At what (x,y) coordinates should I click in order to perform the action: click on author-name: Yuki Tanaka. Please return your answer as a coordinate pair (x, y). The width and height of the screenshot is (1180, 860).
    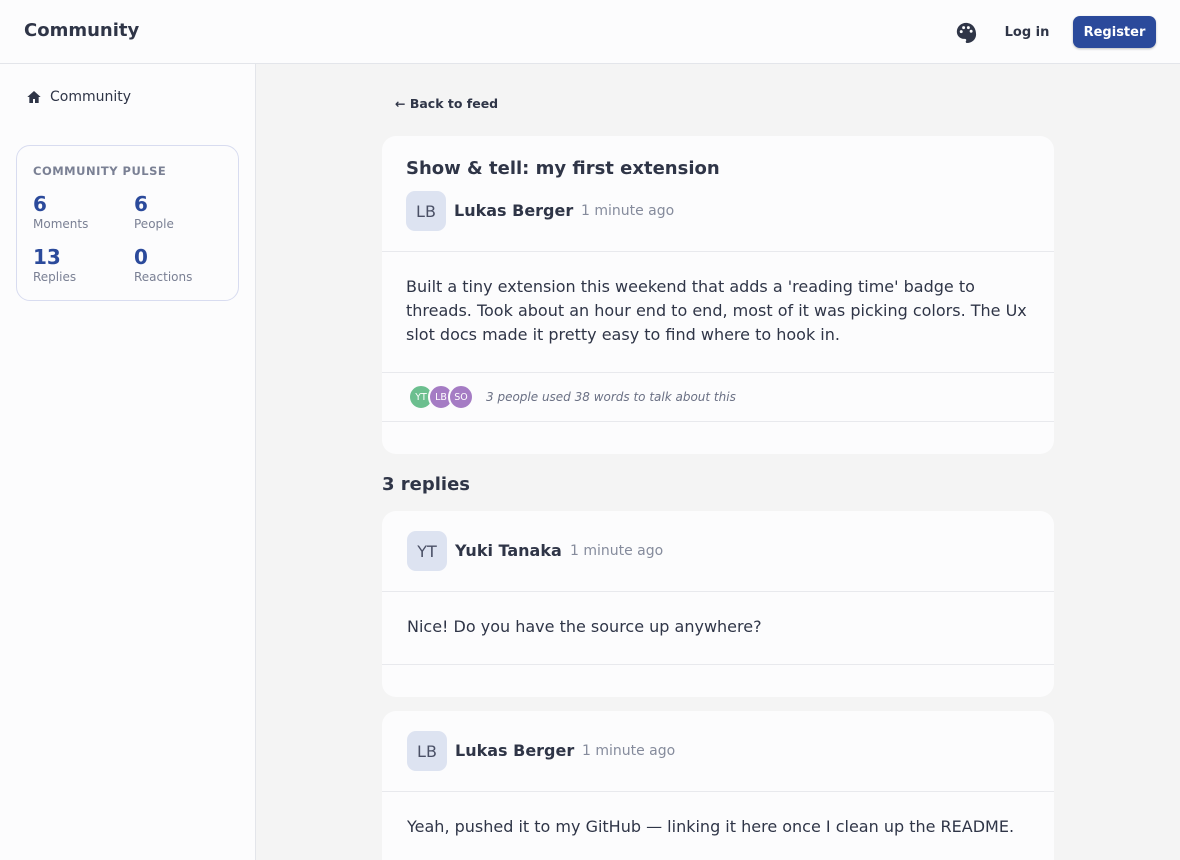
    Looking at the image, I should click on (508, 550).